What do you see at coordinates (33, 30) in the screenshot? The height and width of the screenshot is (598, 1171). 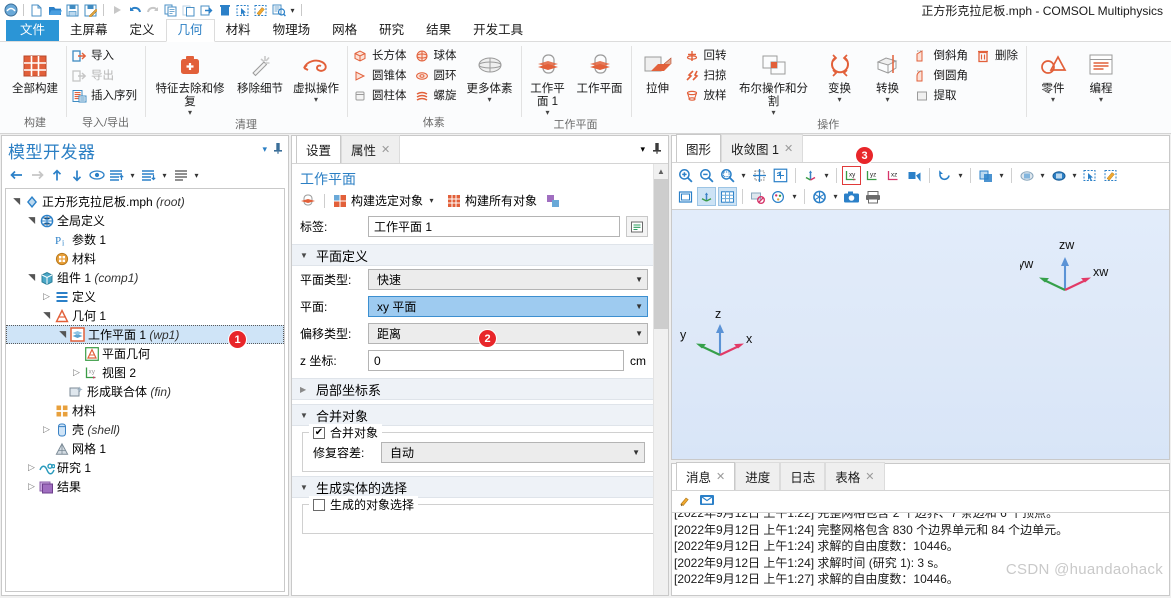 I see `ribbon-tab-file: 文件` at bounding box center [33, 30].